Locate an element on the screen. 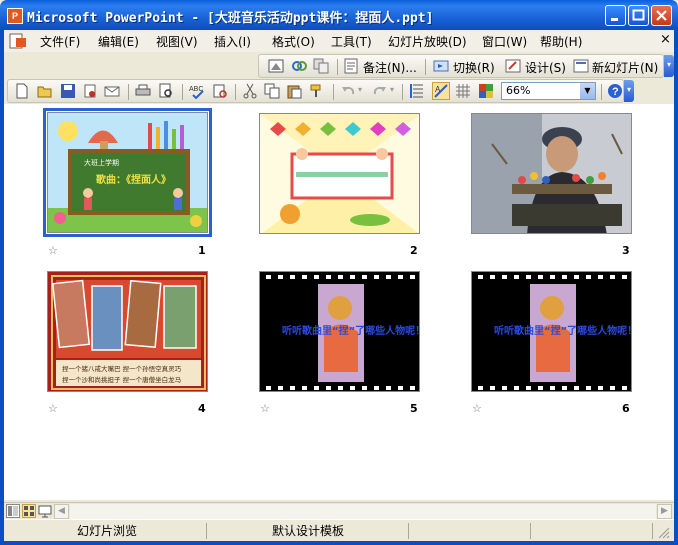 The image size is (678, 545). close-icon is located at coordinates (661, 15).